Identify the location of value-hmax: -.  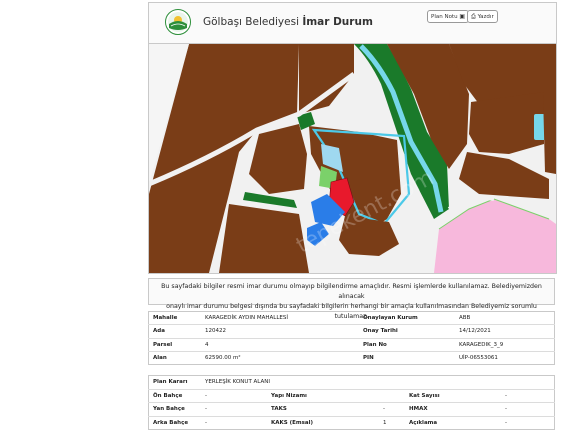
(528, 409).